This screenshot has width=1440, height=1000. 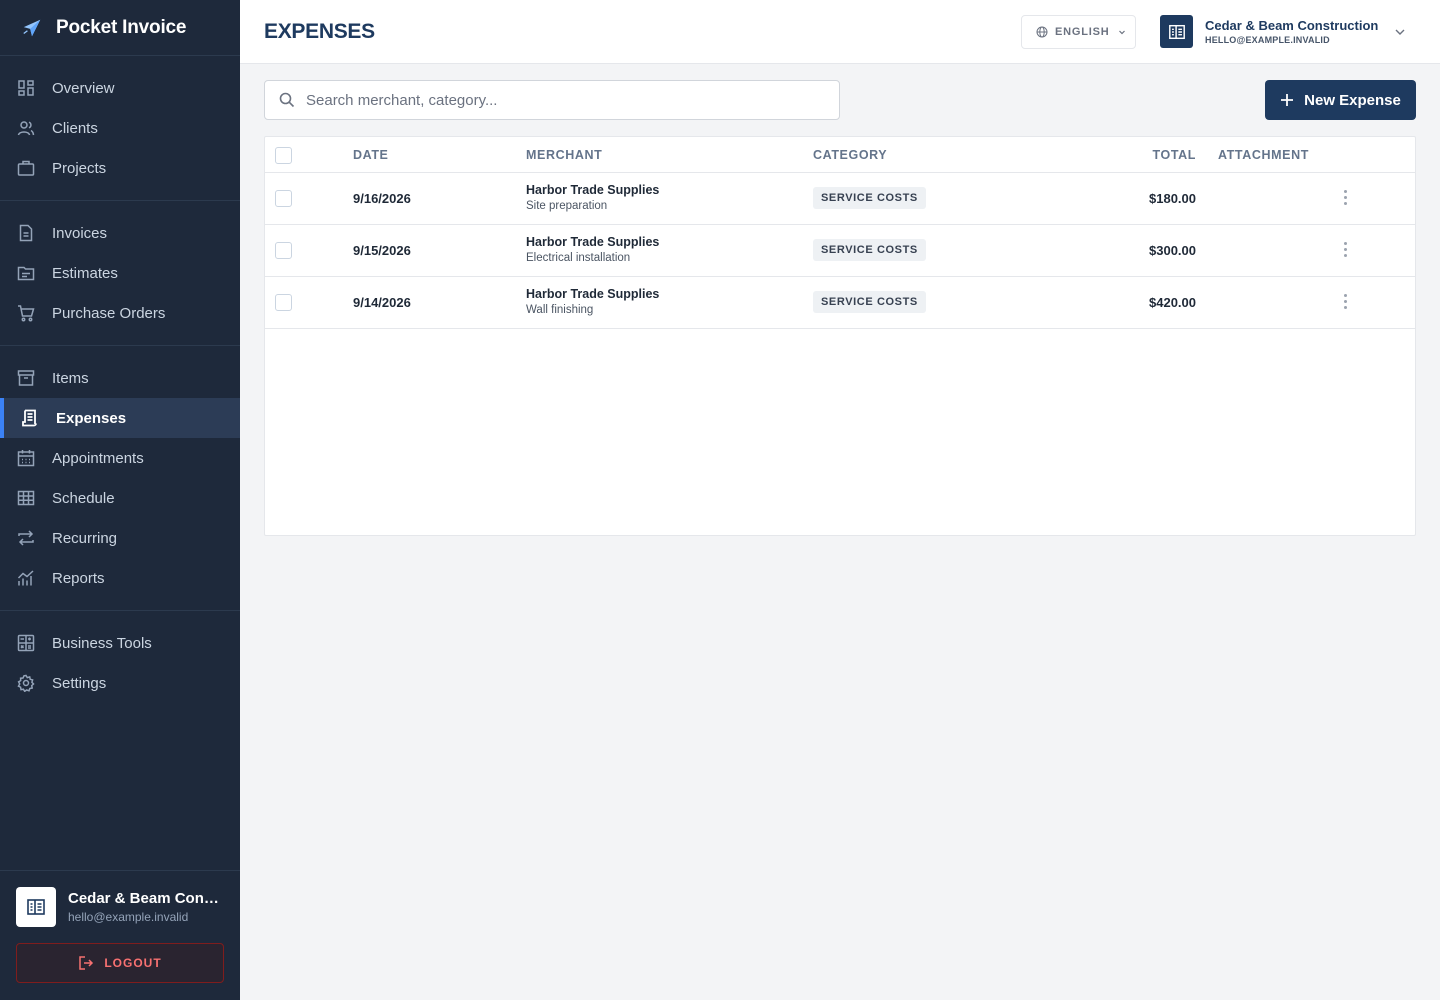 I want to click on sidebar-item-clients: Clients, so click(x=120, y=128).